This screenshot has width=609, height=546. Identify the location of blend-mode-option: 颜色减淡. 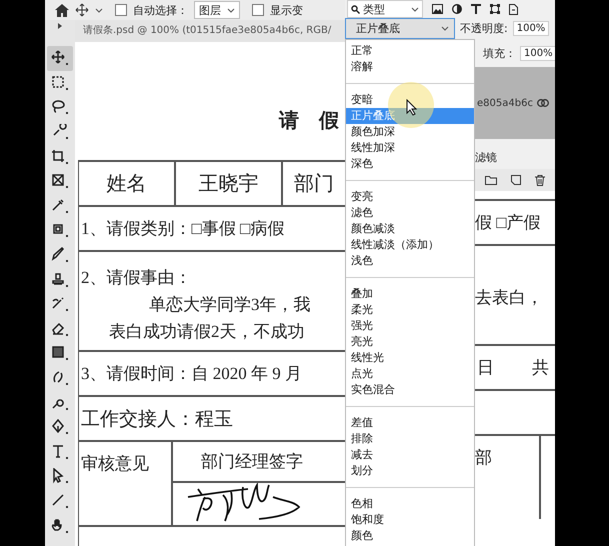
(410, 229).